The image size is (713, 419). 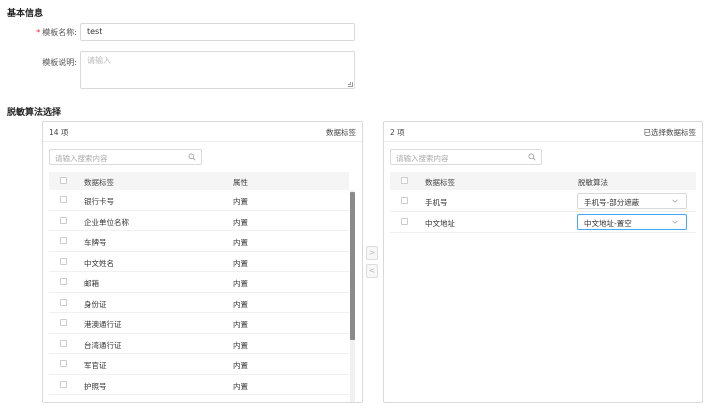 I want to click on table-row: 中文姓名 内置, so click(x=199, y=262).